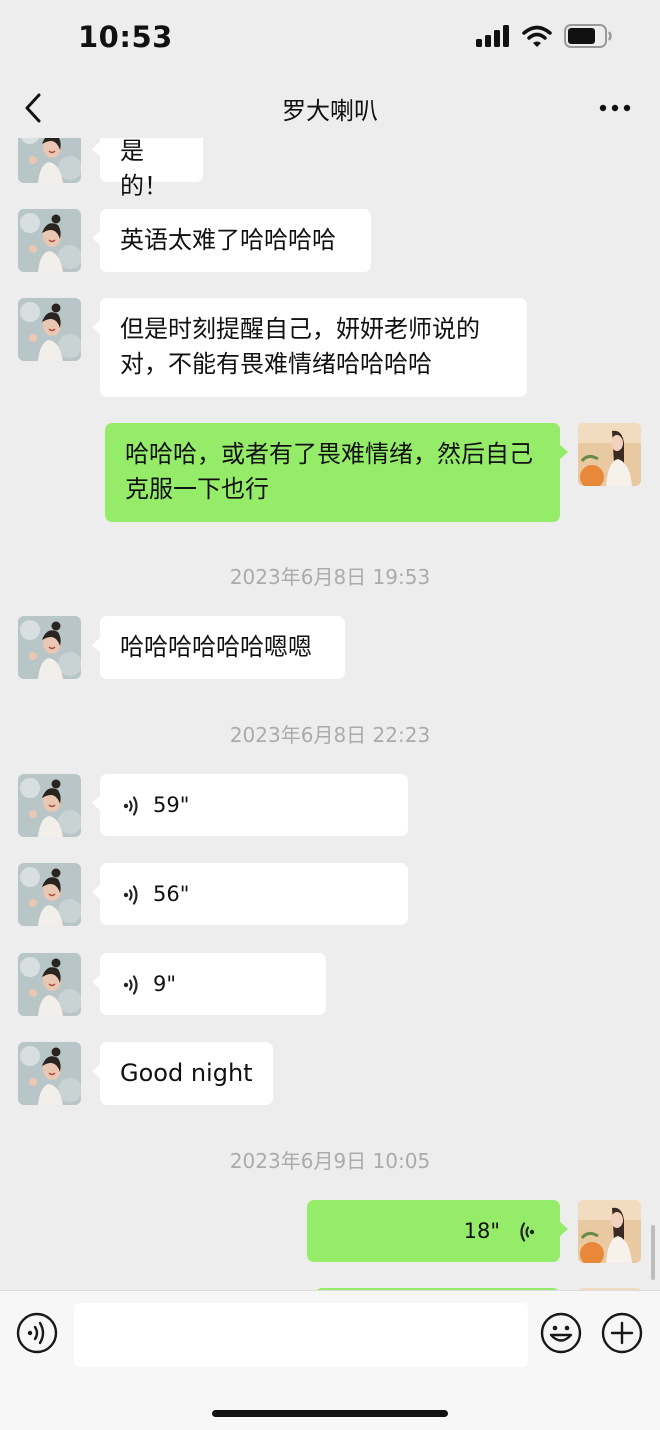 The width and height of the screenshot is (660, 1430). Describe the element at coordinates (250, 894) in the screenshot. I see `voice-message-incoming: 56"` at that location.